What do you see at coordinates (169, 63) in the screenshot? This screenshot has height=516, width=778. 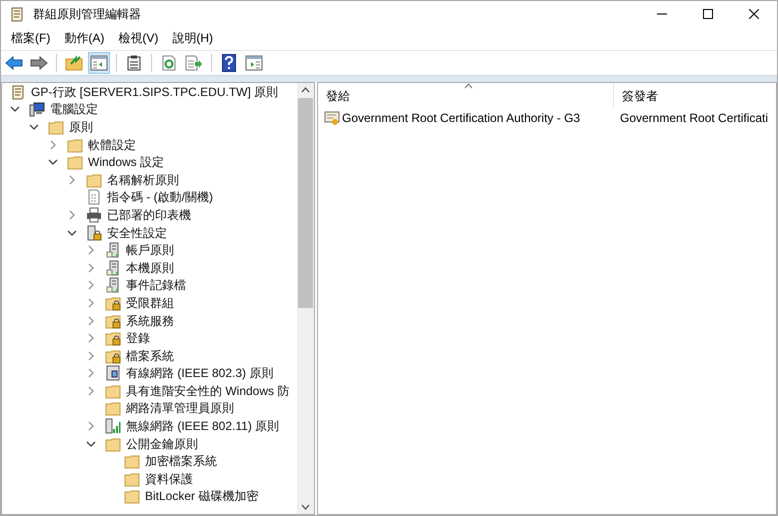 I see `refresh-icon` at bounding box center [169, 63].